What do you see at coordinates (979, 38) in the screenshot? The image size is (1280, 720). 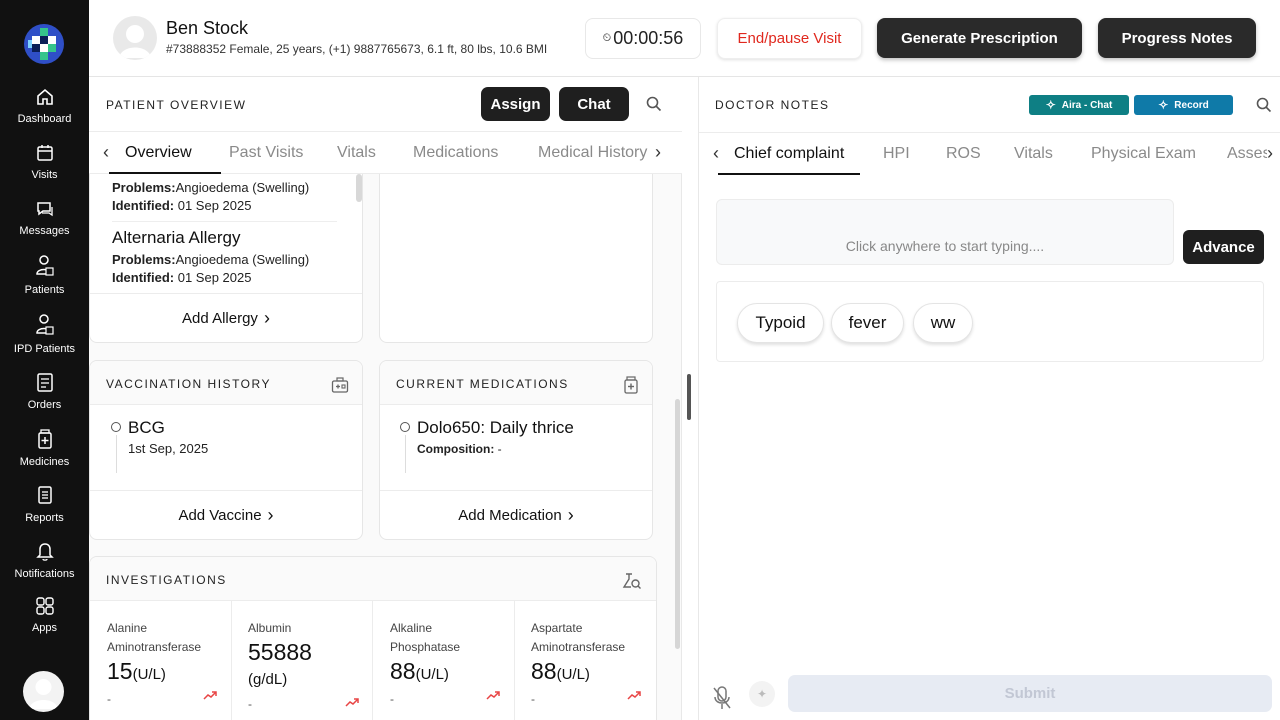 I see `generate-prescription-button: Generate Prescription` at bounding box center [979, 38].